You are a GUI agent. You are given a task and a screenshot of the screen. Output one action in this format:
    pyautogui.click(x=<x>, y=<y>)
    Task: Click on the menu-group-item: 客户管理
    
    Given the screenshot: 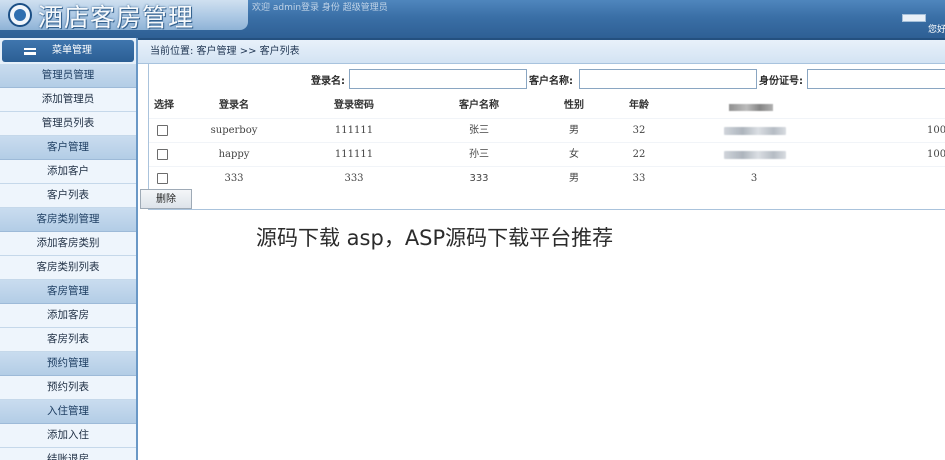 What is the action you would take?
    pyautogui.click(x=68, y=148)
    